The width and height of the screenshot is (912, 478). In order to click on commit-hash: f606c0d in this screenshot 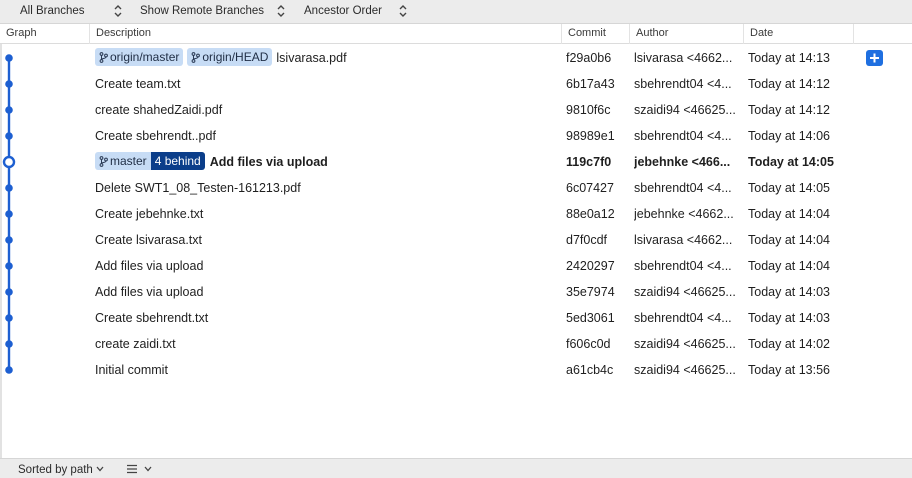, I will do `click(588, 344)`.